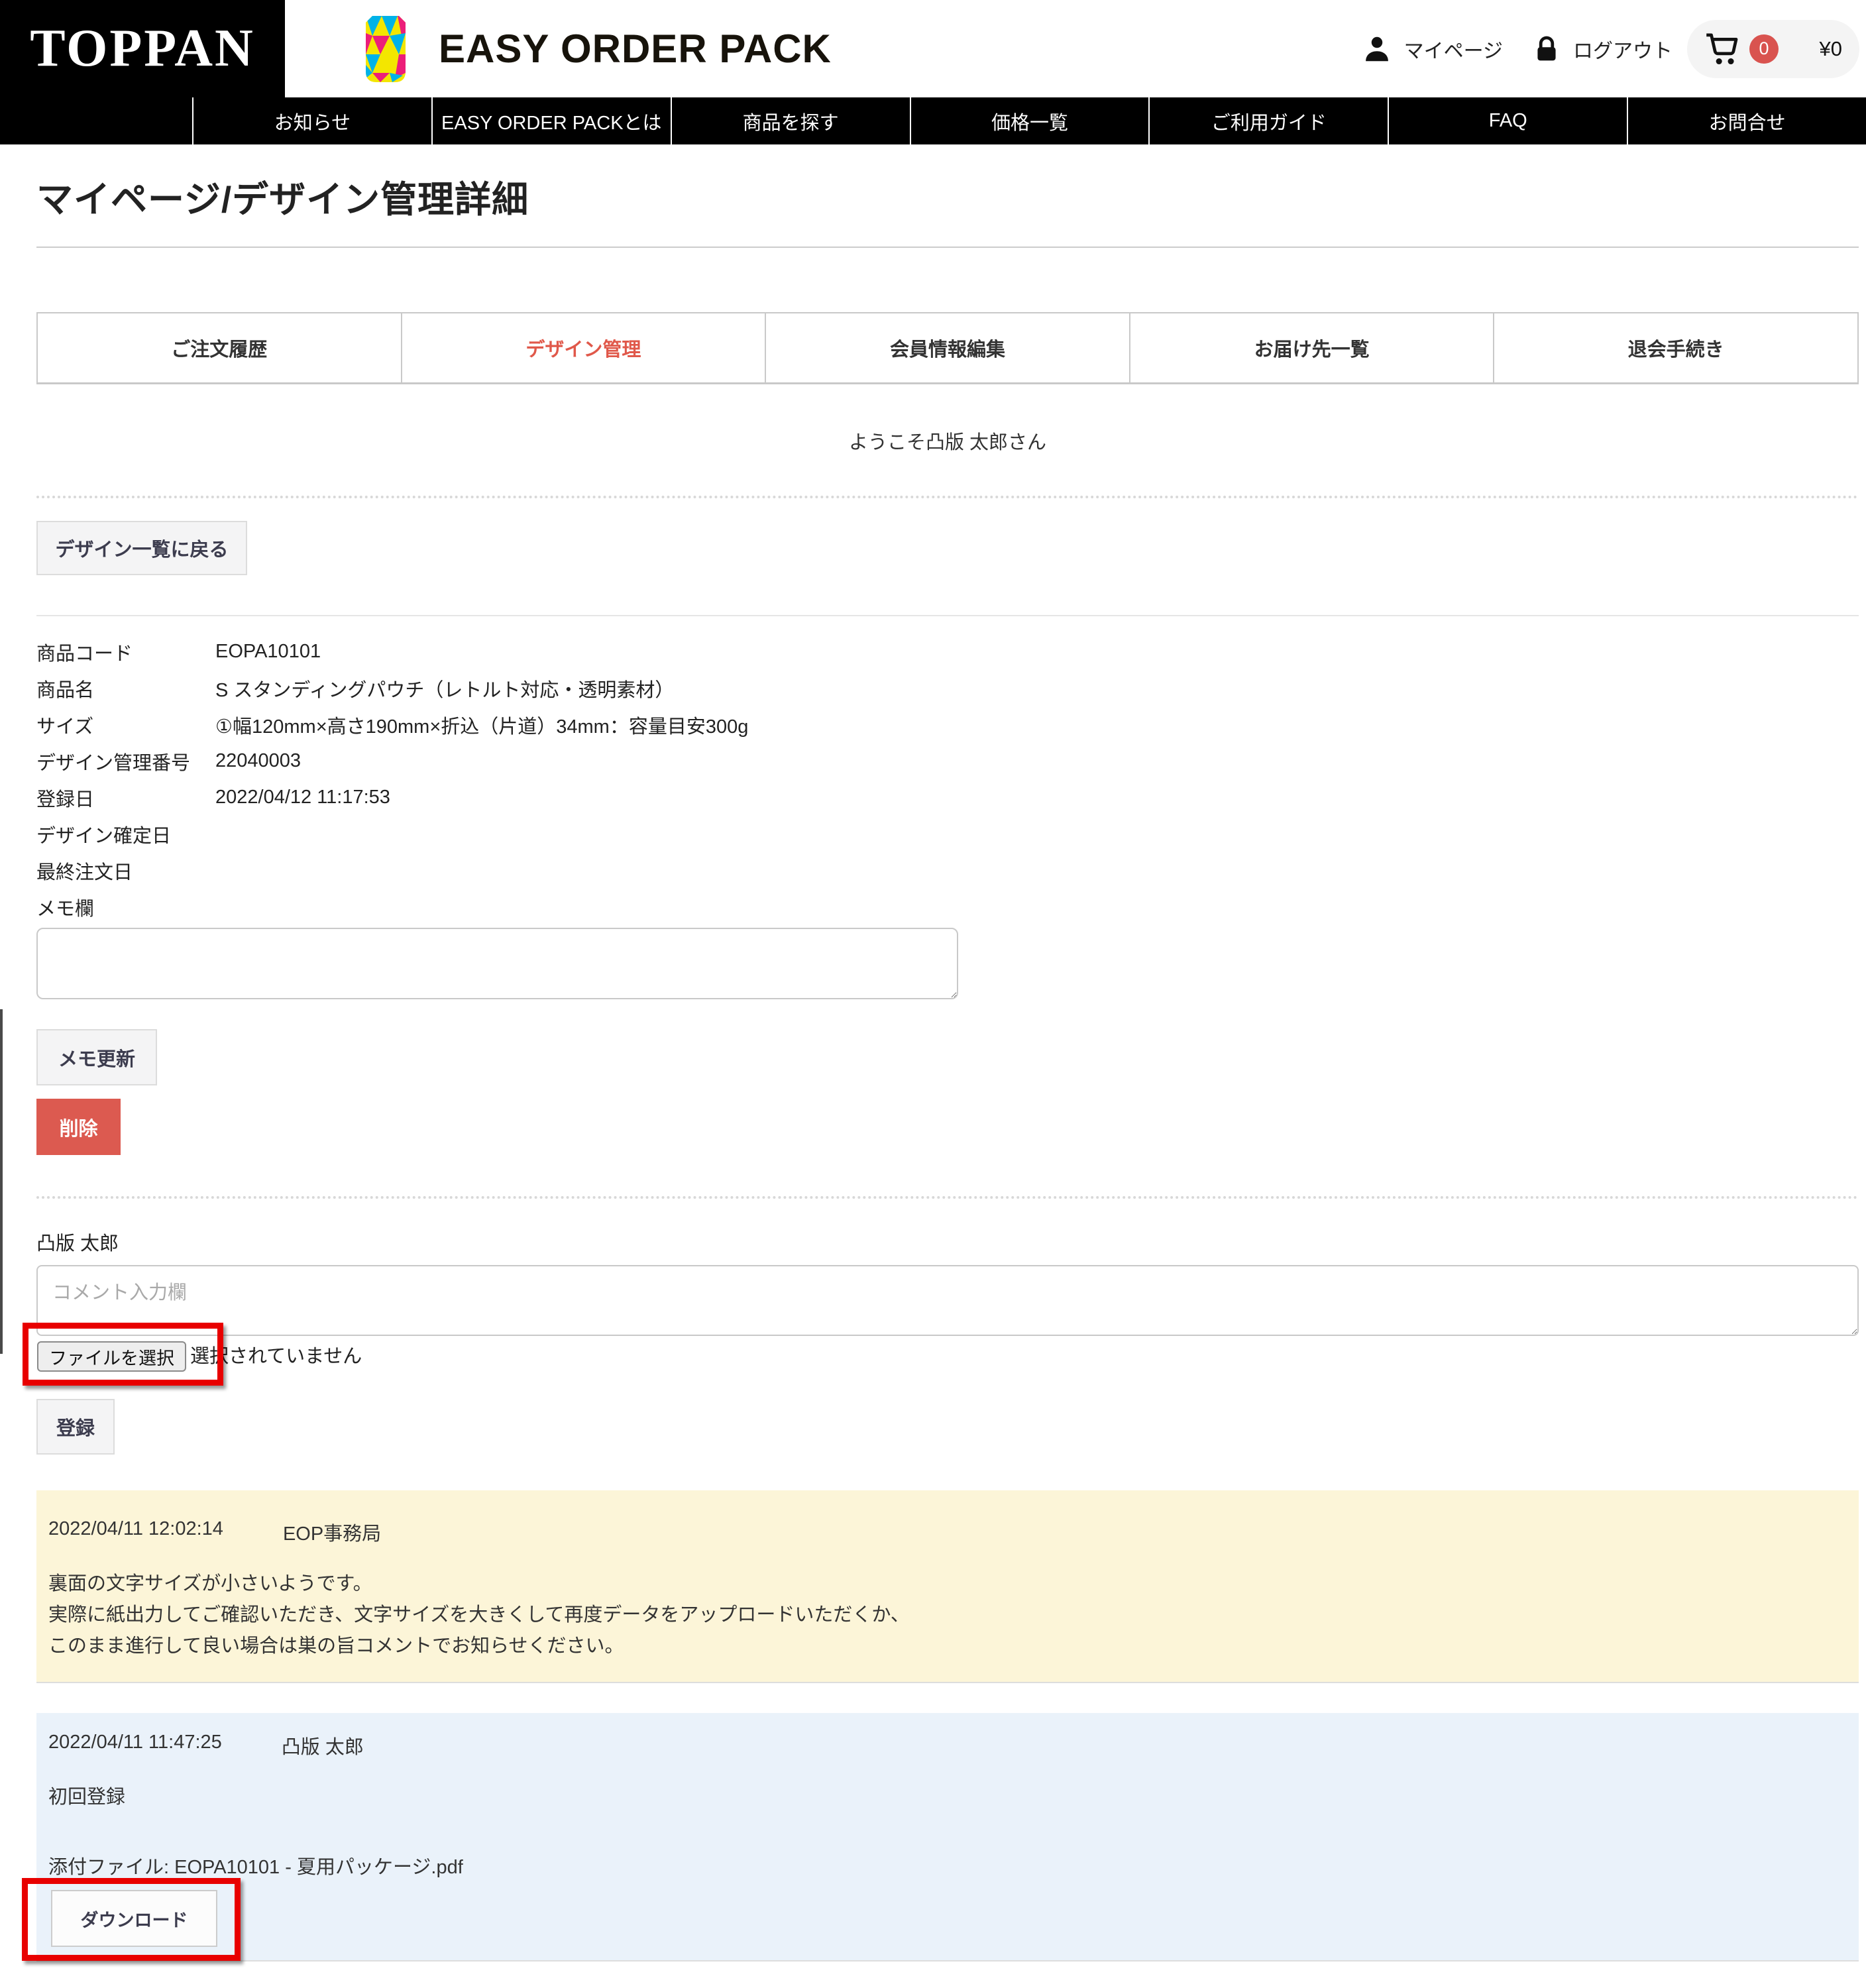 This screenshot has width=1866, height=1988. I want to click on file-upload-row: ファイルを選択 選択されていません, so click(941, 1361).